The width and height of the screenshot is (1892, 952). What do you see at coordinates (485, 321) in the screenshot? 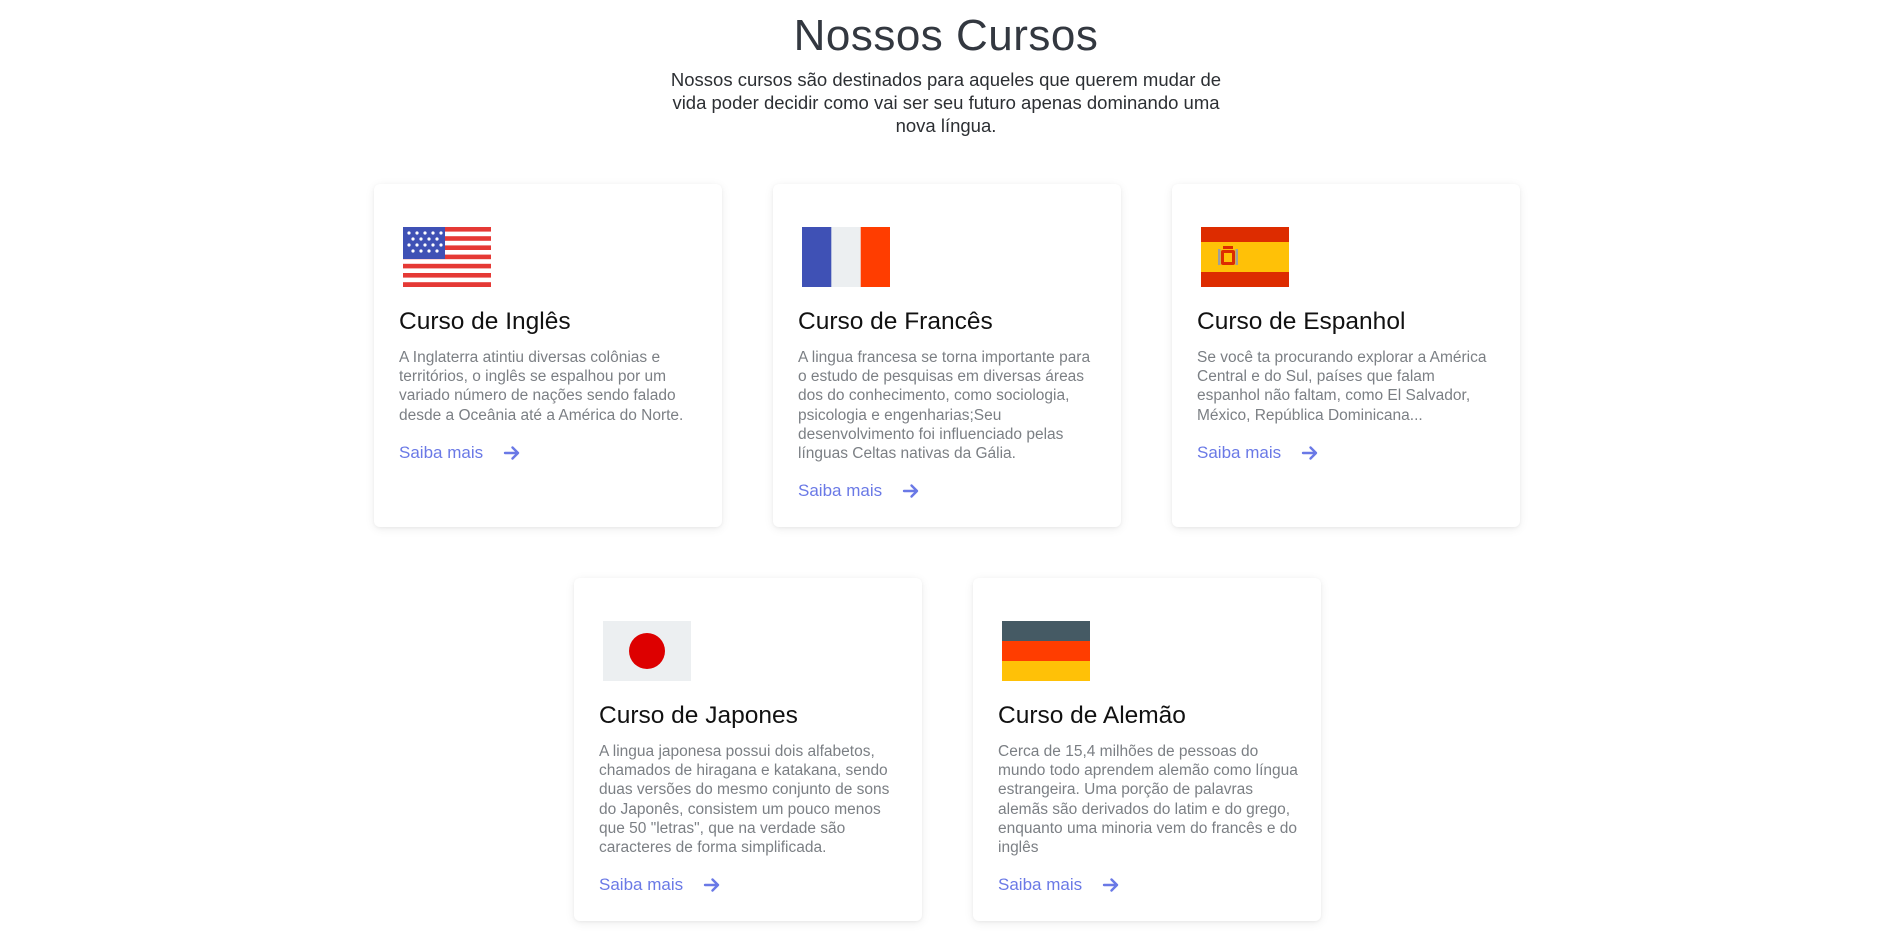
I see `course-title: Curso de Inglês` at bounding box center [485, 321].